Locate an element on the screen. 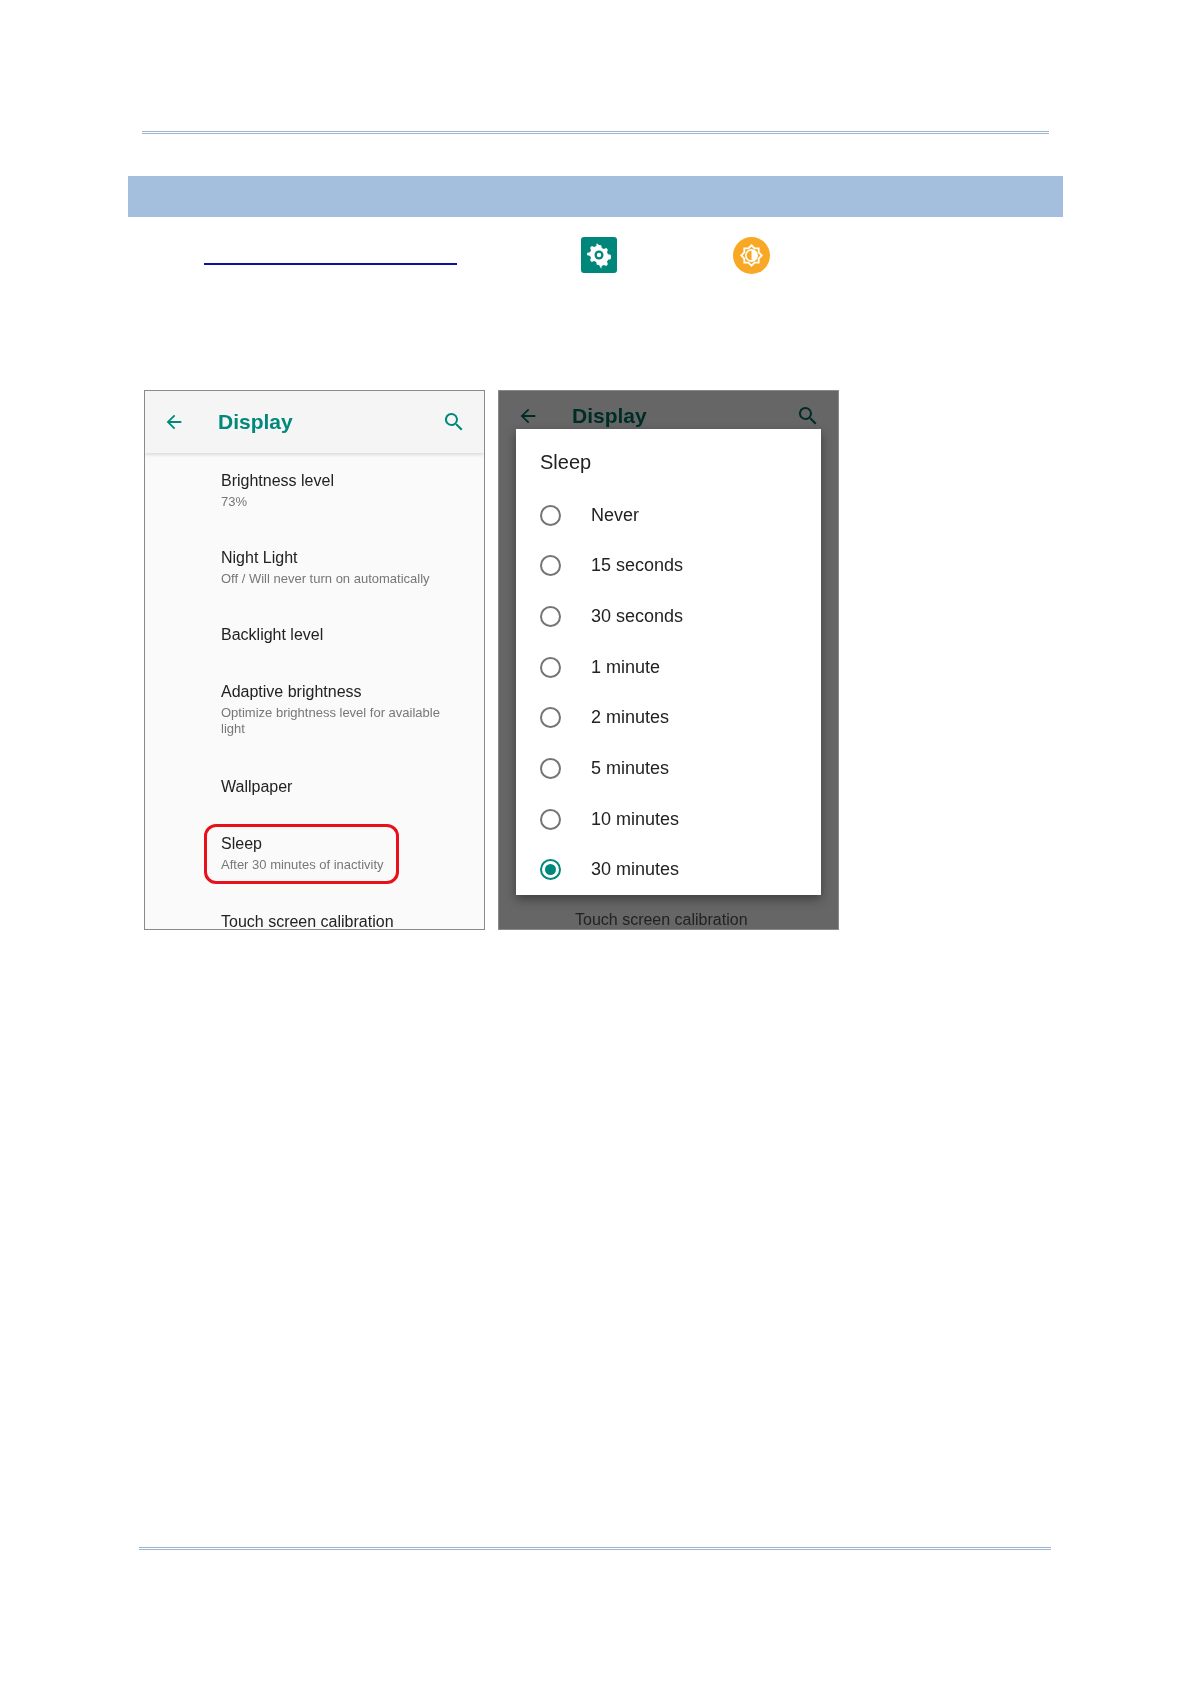 This screenshot has width=1191, height=1683. setting-title: Backlight level is located at coordinates (272, 635).